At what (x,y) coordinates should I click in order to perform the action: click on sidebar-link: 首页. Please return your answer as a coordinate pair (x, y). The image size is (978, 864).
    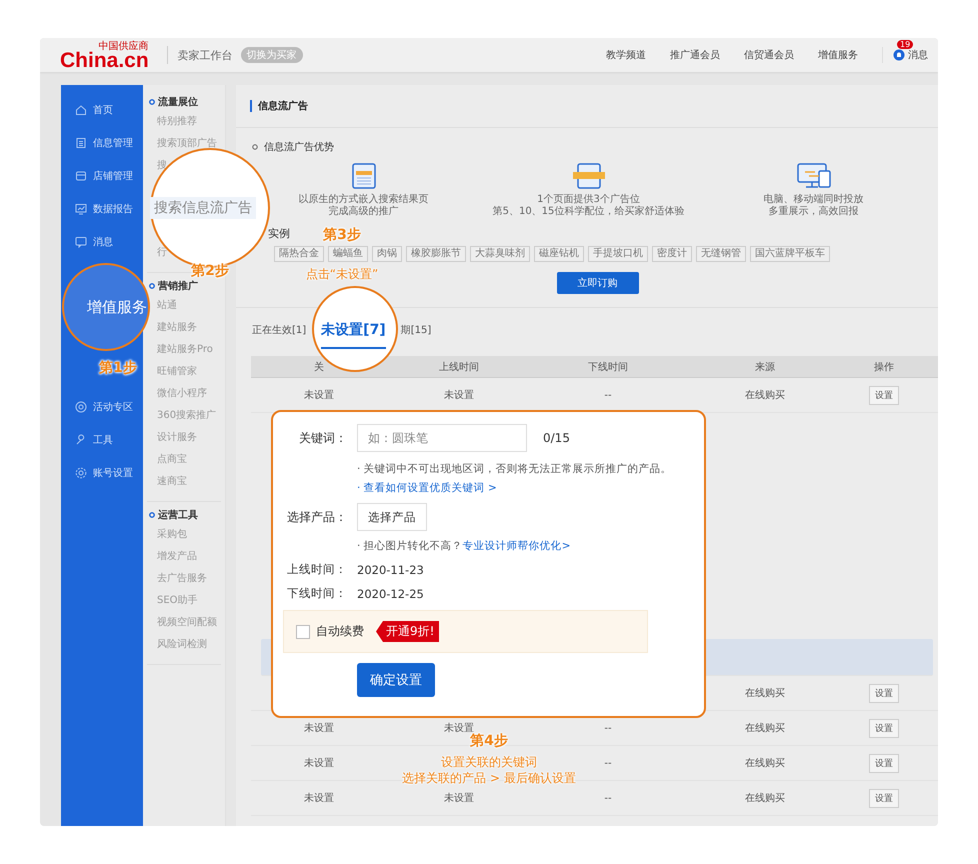
    Looking at the image, I should click on (103, 109).